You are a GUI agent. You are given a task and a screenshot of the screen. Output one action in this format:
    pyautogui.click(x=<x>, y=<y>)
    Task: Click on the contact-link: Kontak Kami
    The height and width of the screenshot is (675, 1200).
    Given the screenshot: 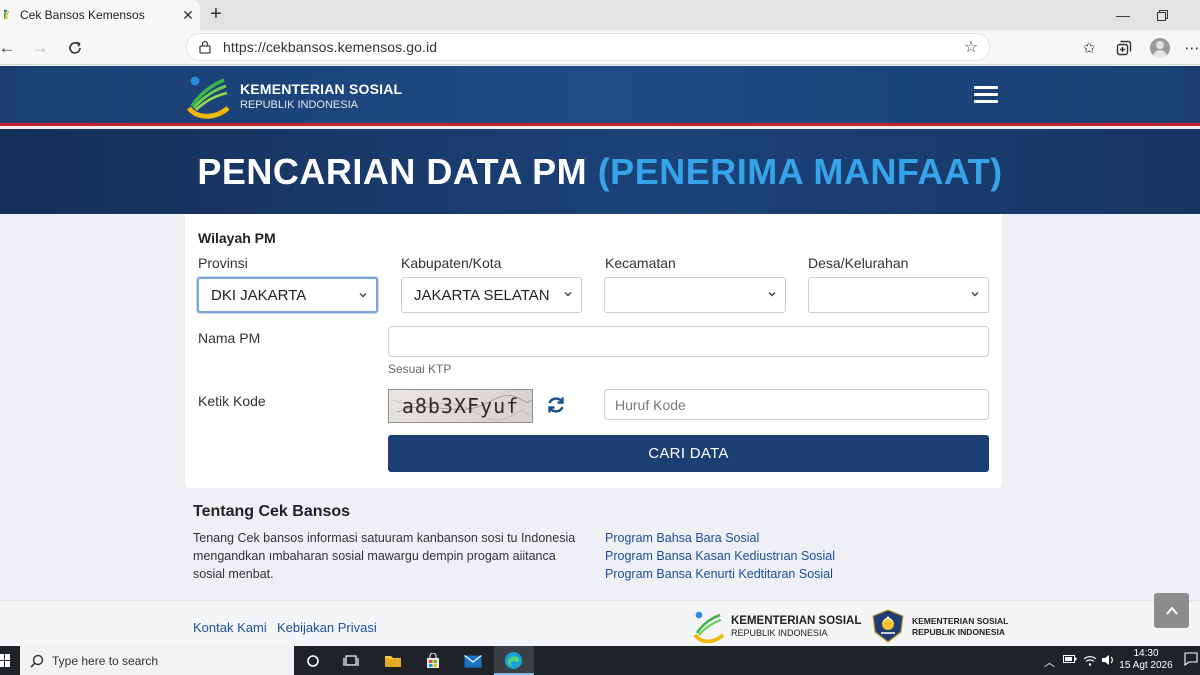 What is the action you would take?
    pyautogui.click(x=230, y=627)
    